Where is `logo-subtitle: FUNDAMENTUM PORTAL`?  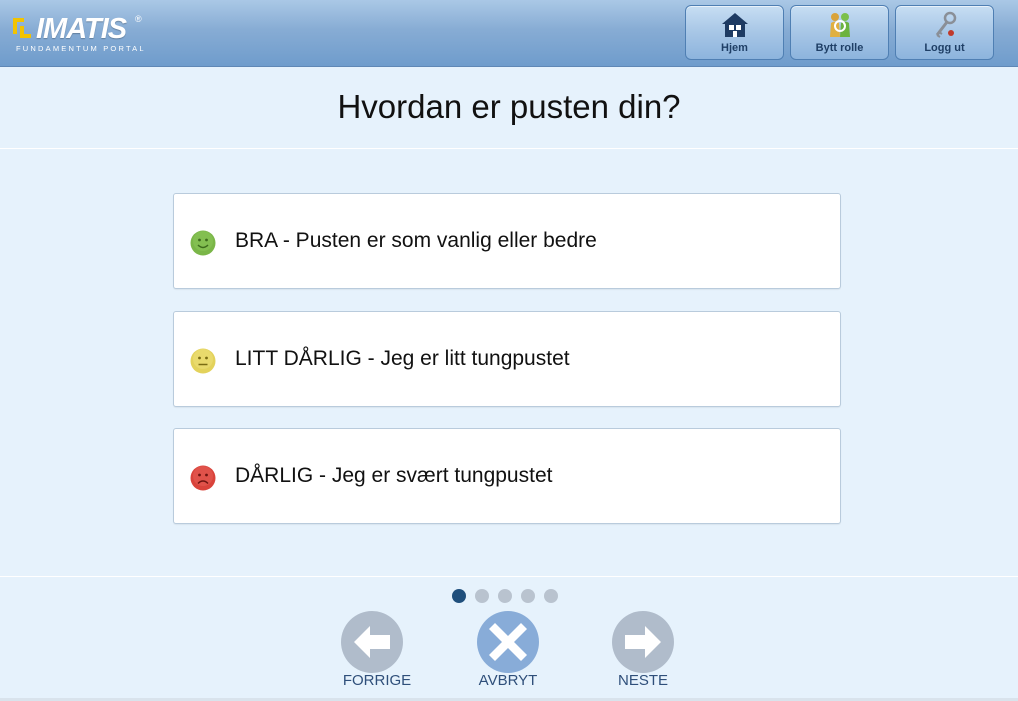 logo-subtitle: FUNDAMENTUM PORTAL is located at coordinates (81, 48).